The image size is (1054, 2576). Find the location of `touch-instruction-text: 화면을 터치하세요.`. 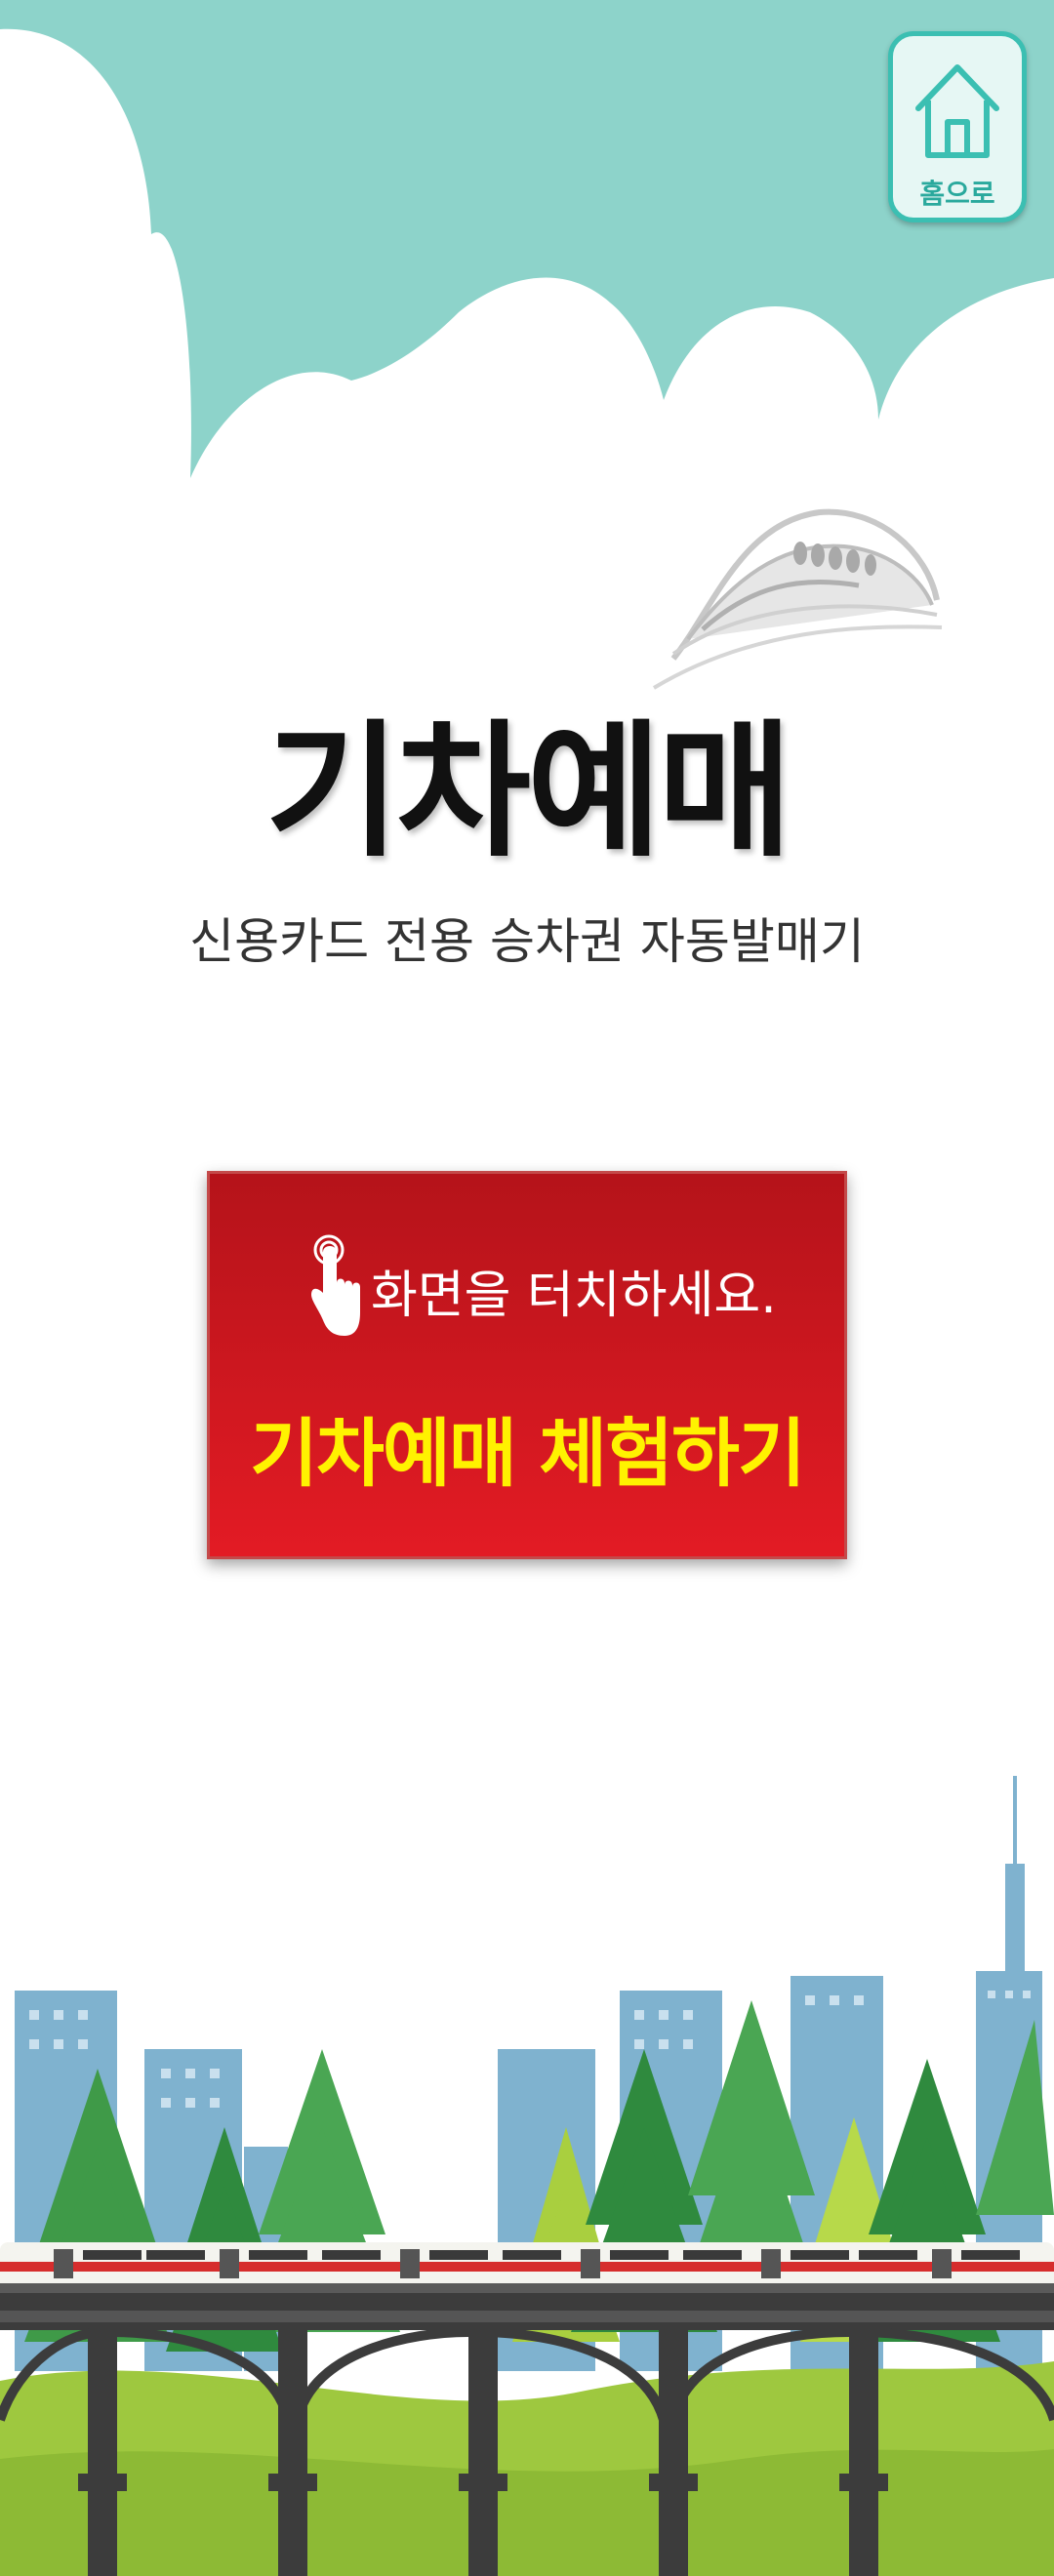

touch-instruction-text: 화면을 터치하세요. is located at coordinates (574, 1296).